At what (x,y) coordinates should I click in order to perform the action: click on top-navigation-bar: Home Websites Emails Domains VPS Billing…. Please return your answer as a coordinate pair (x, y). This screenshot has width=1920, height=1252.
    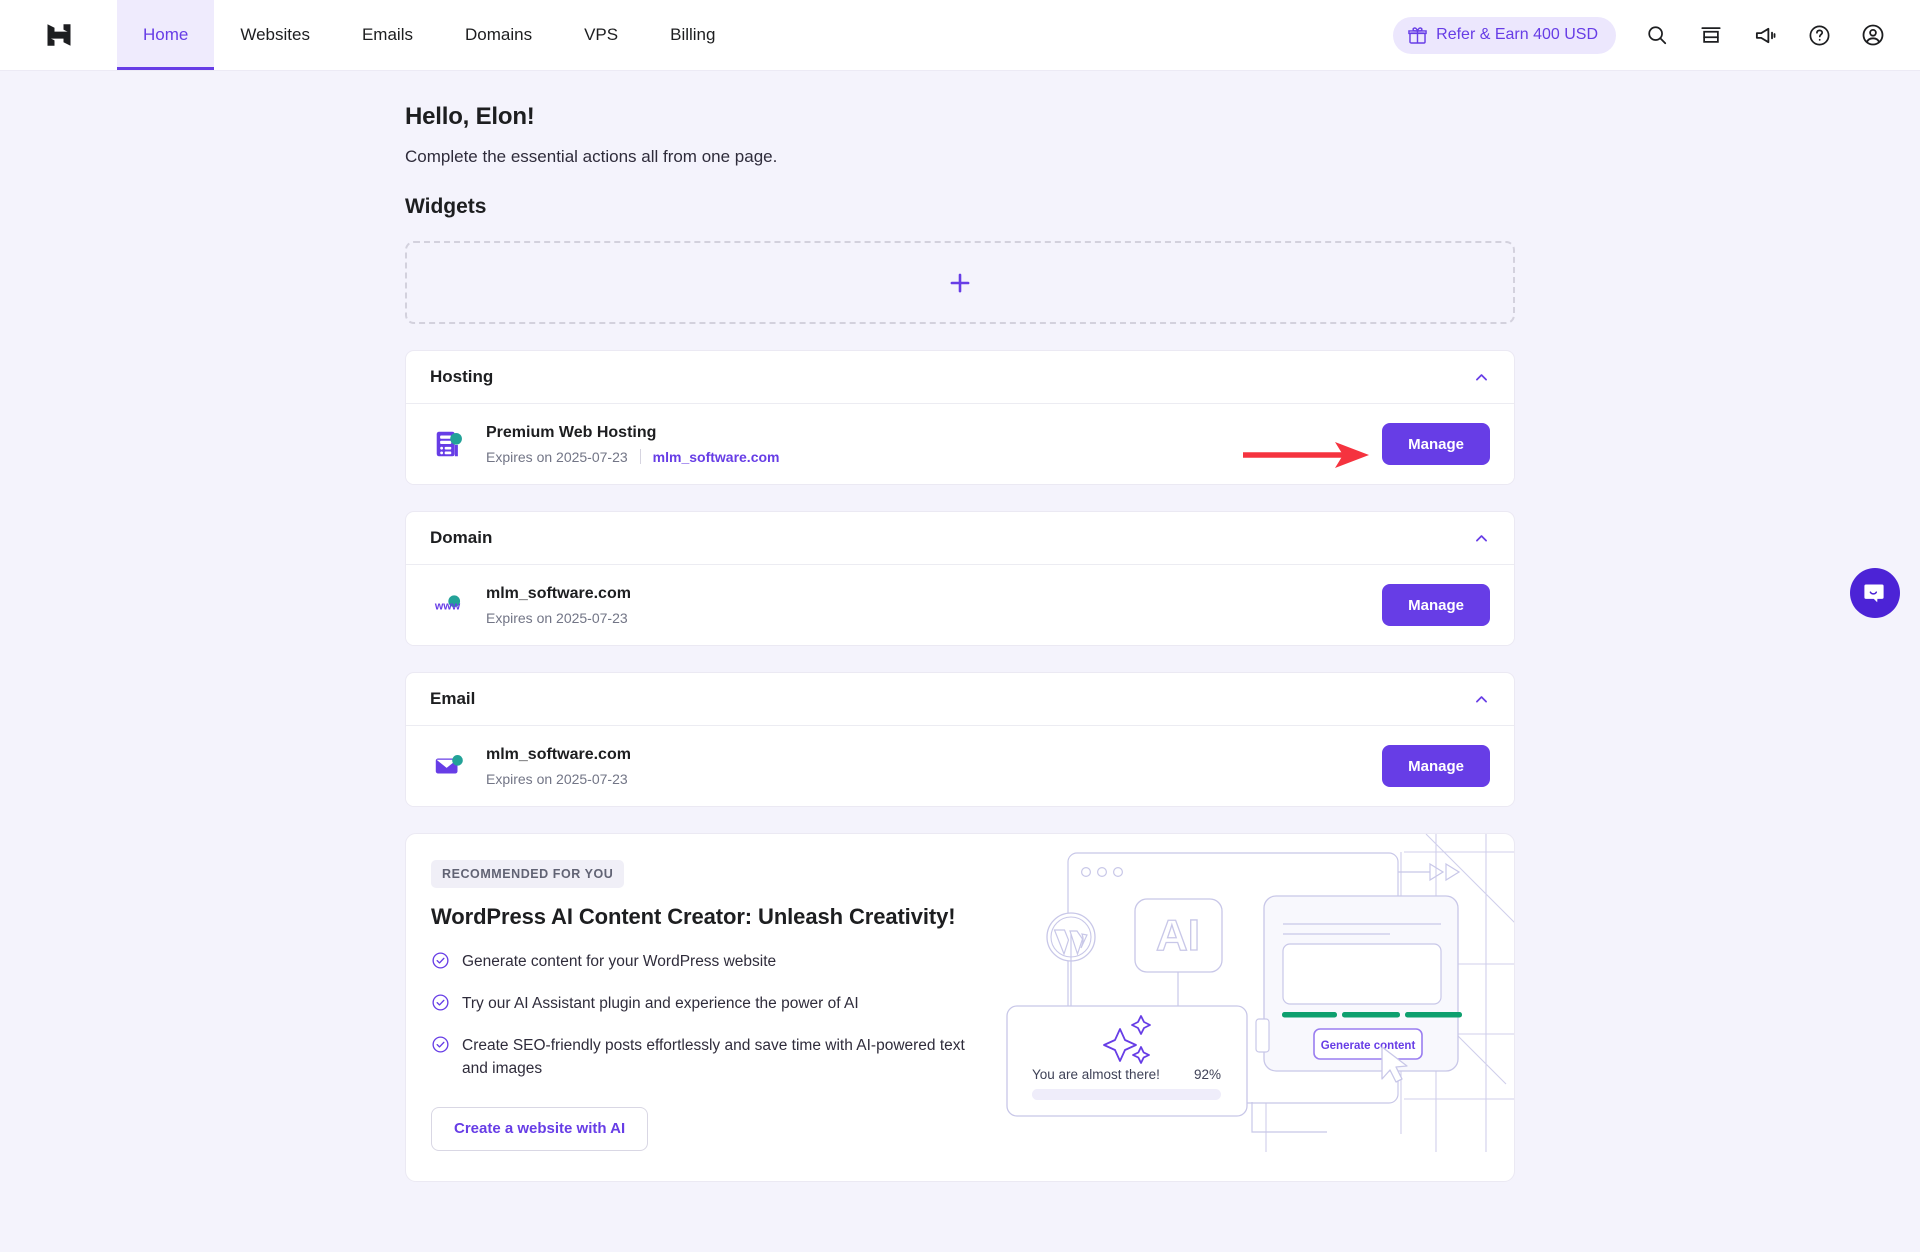
    Looking at the image, I should click on (960, 35).